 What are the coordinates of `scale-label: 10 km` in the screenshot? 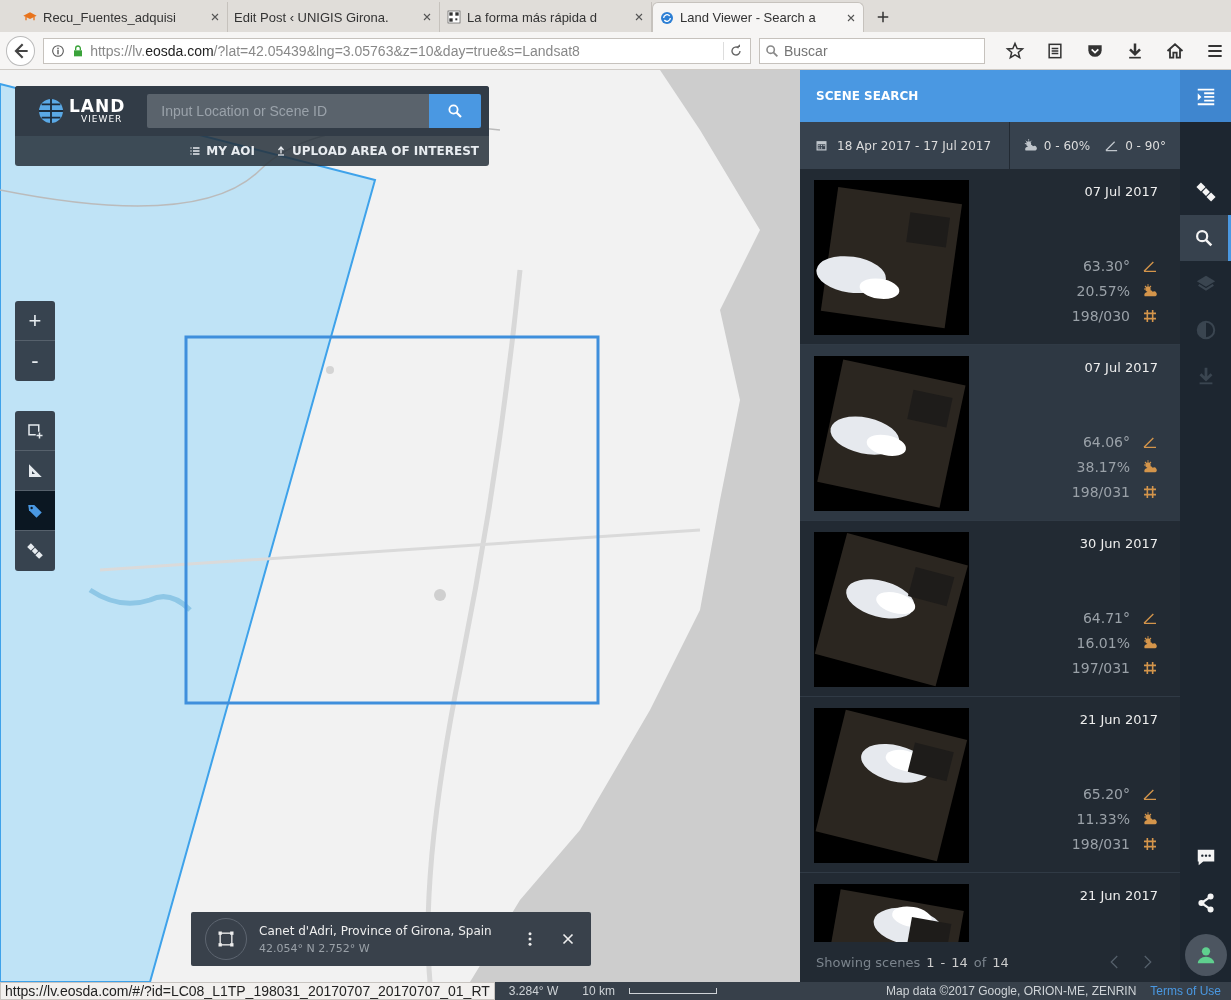 It's located at (598, 991).